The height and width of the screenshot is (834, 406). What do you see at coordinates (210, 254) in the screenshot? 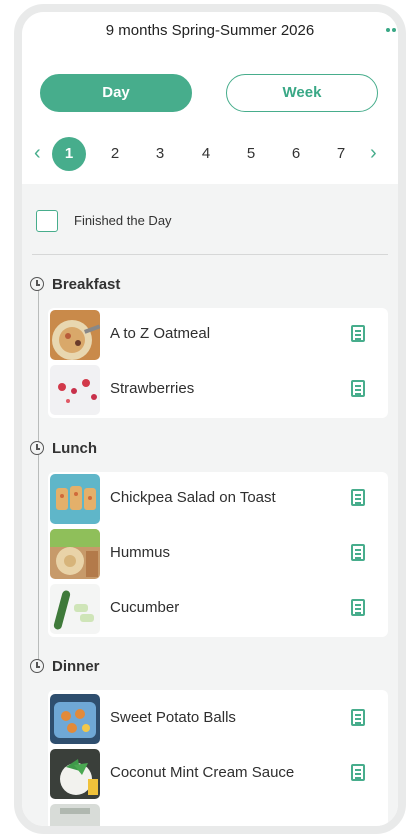
I see `divider` at bounding box center [210, 254].